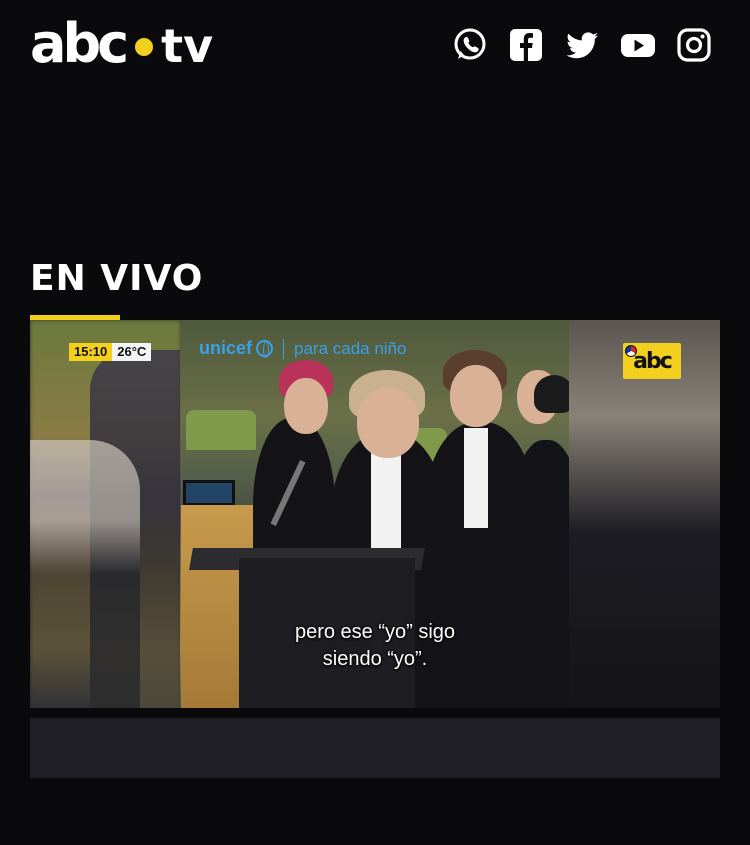 The width and height of the screenshot is (750, 845). I want to click on unicef-banner: unicef para cada niño, so click(303, 348).